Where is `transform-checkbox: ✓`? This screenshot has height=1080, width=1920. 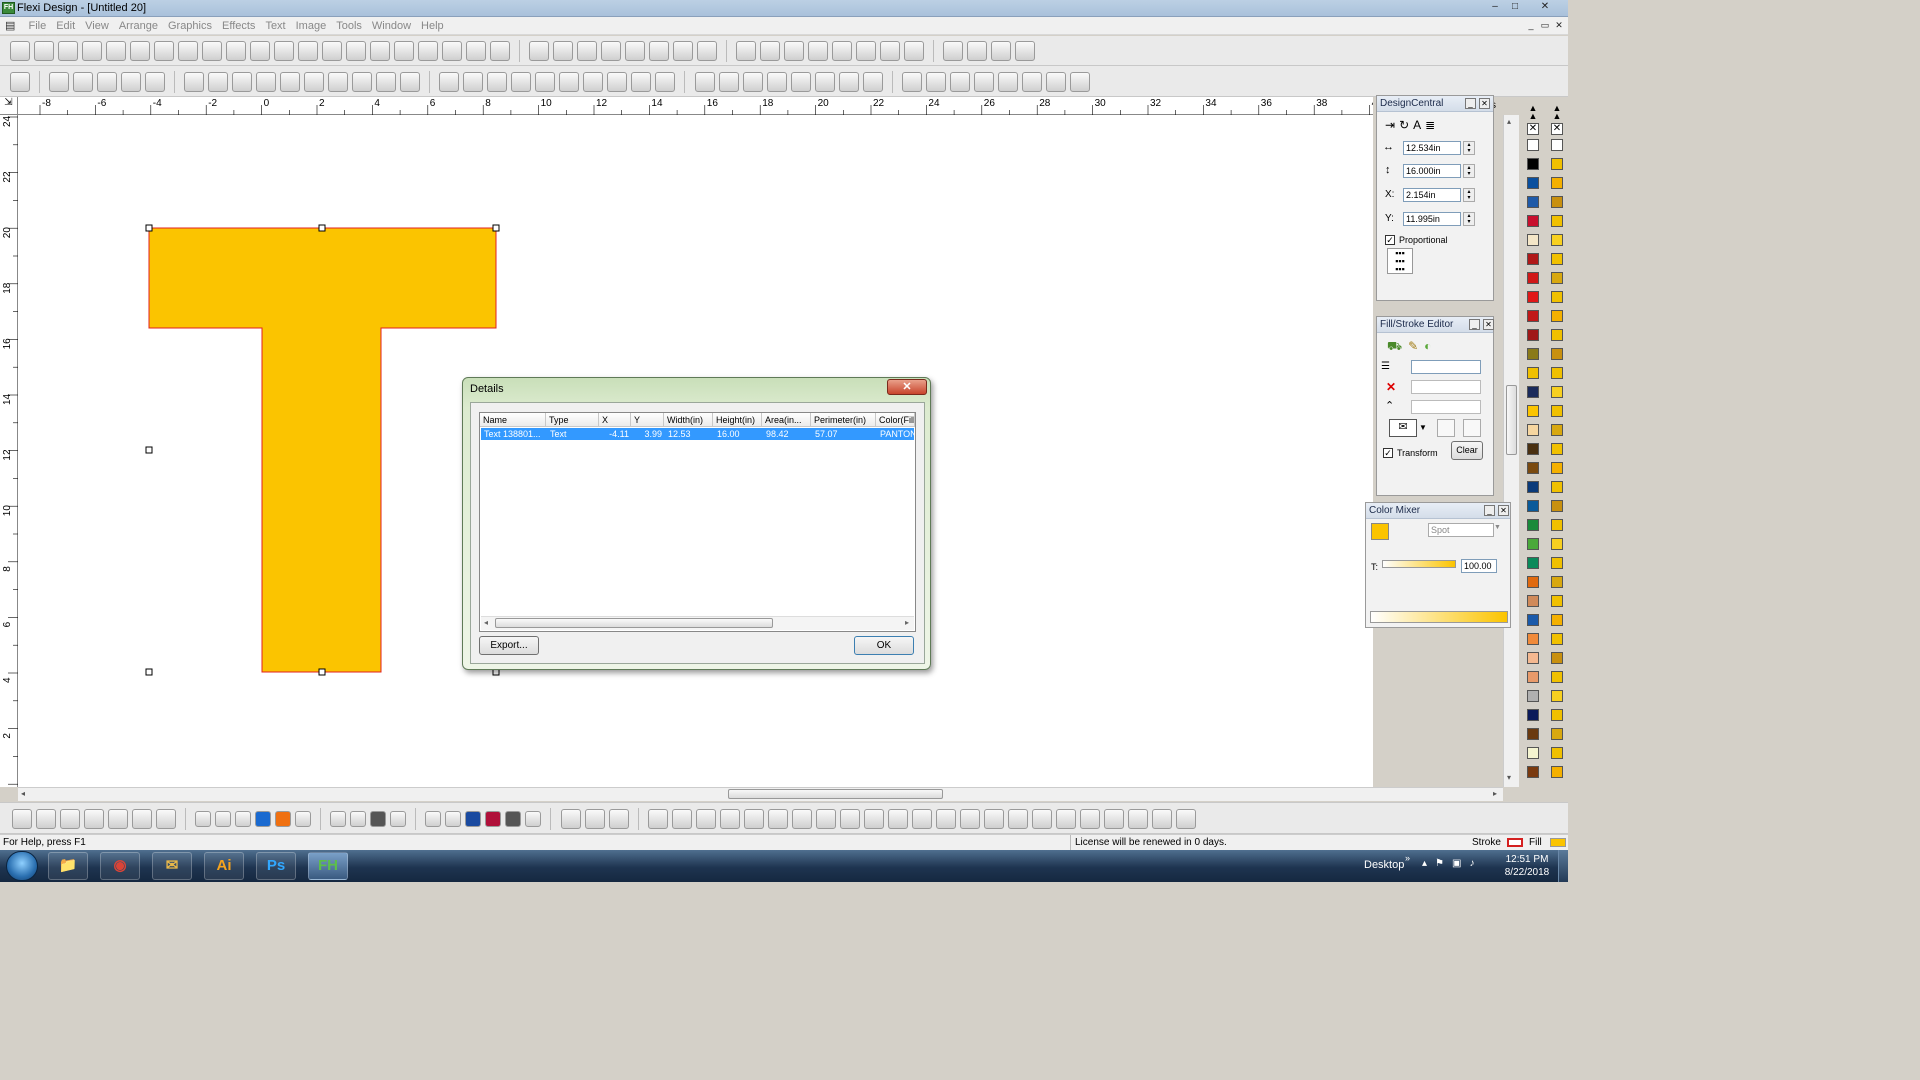
transform-checkbox: ✓ is located at coordinates (1388, 453).